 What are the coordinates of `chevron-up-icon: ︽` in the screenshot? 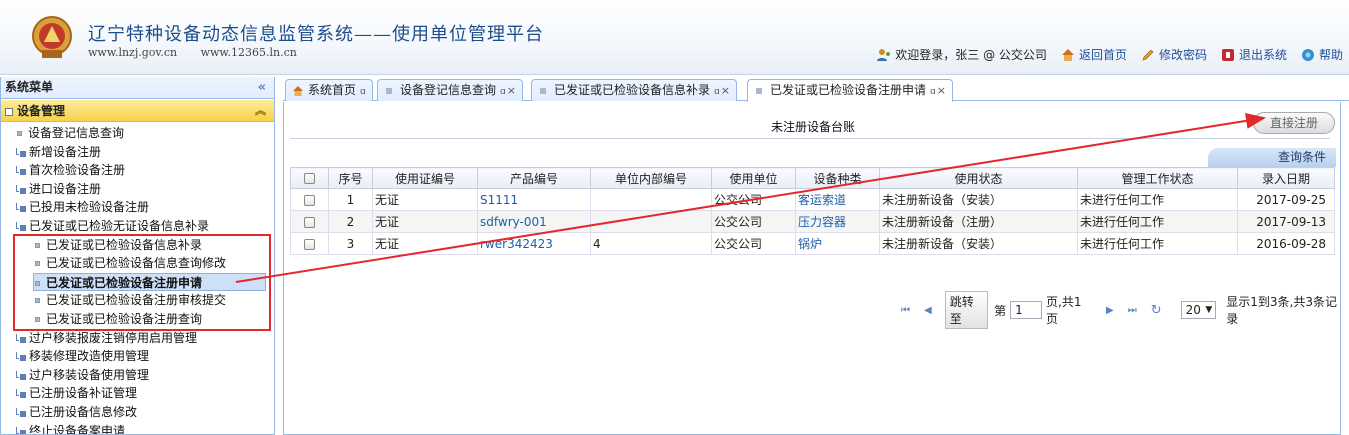 It's located at (260, 111).